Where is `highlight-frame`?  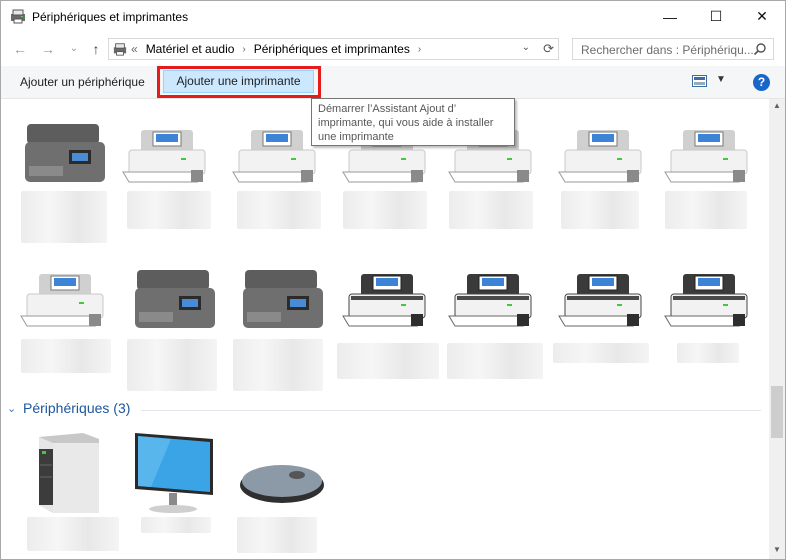 highlight-frame is located at coordinates (239, 82).